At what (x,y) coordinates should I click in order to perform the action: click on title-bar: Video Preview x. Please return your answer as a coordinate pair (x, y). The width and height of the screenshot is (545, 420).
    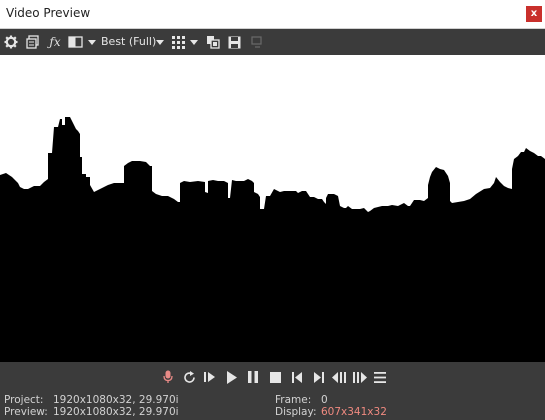
    Looking at the image, I should click on (272, 14).